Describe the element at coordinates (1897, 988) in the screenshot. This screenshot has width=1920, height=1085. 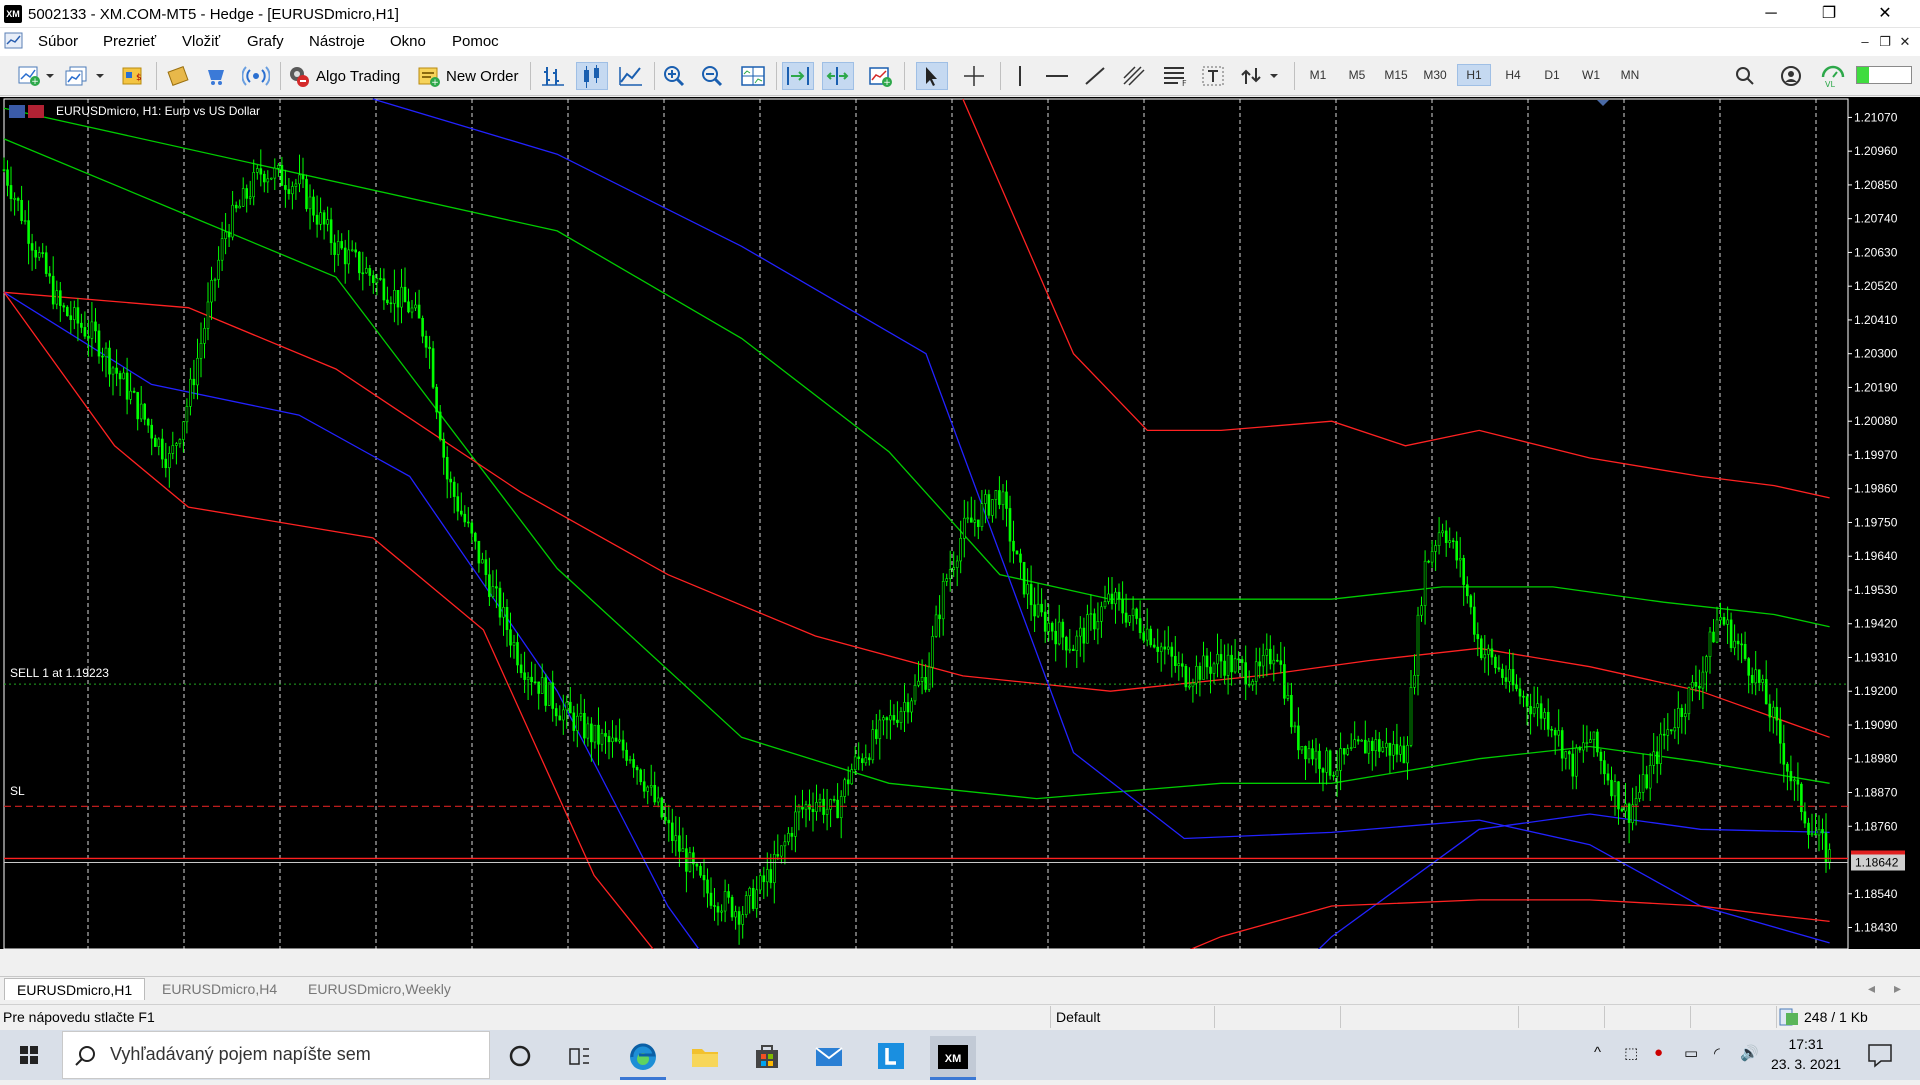
I see `tab-scroll-right-button: ▸` at that location.